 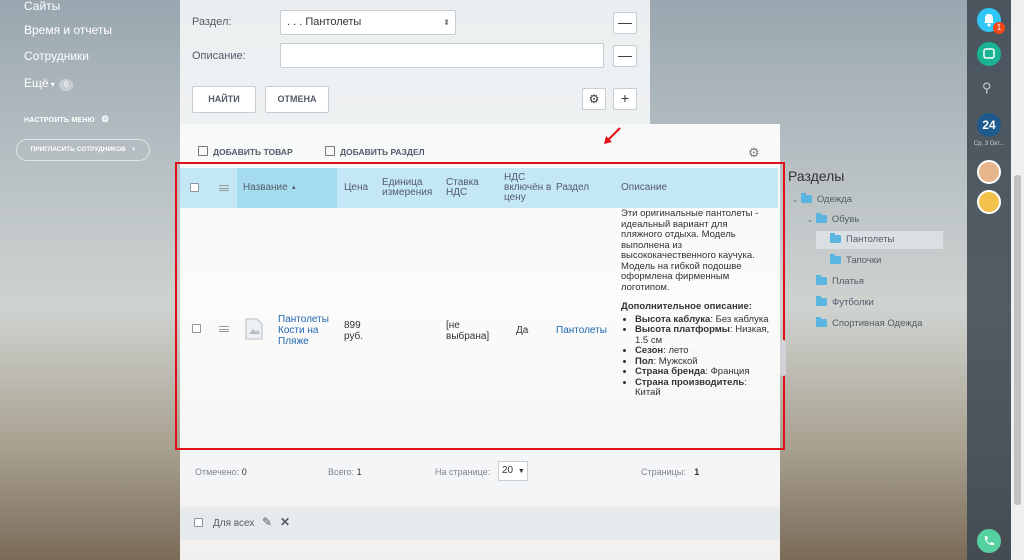 I want to click on notification-count-badge: 1, so click(x=999, y=28).